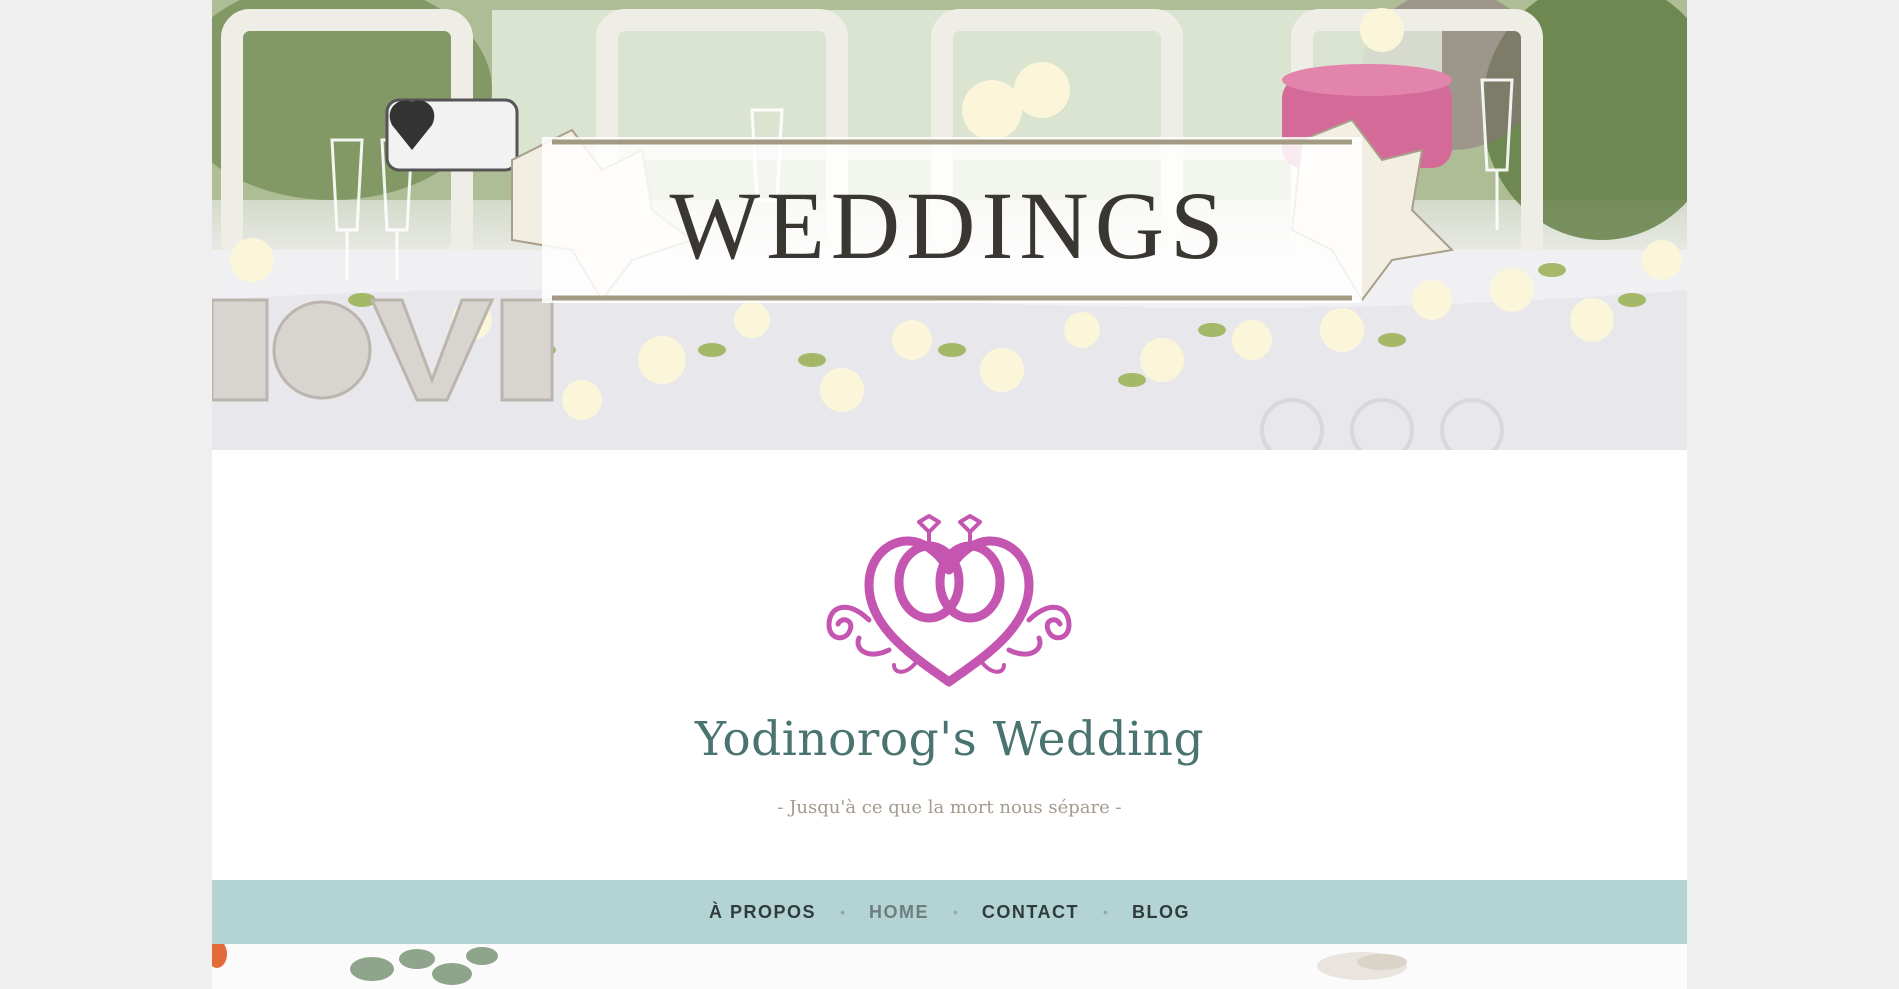 The height and width of the screenshot is (989, 1899). What do you see at coordinates (1161, 912) in the screenshot?
I see `nav-item-blog: BLOG` at bounding box center [1161, 912].